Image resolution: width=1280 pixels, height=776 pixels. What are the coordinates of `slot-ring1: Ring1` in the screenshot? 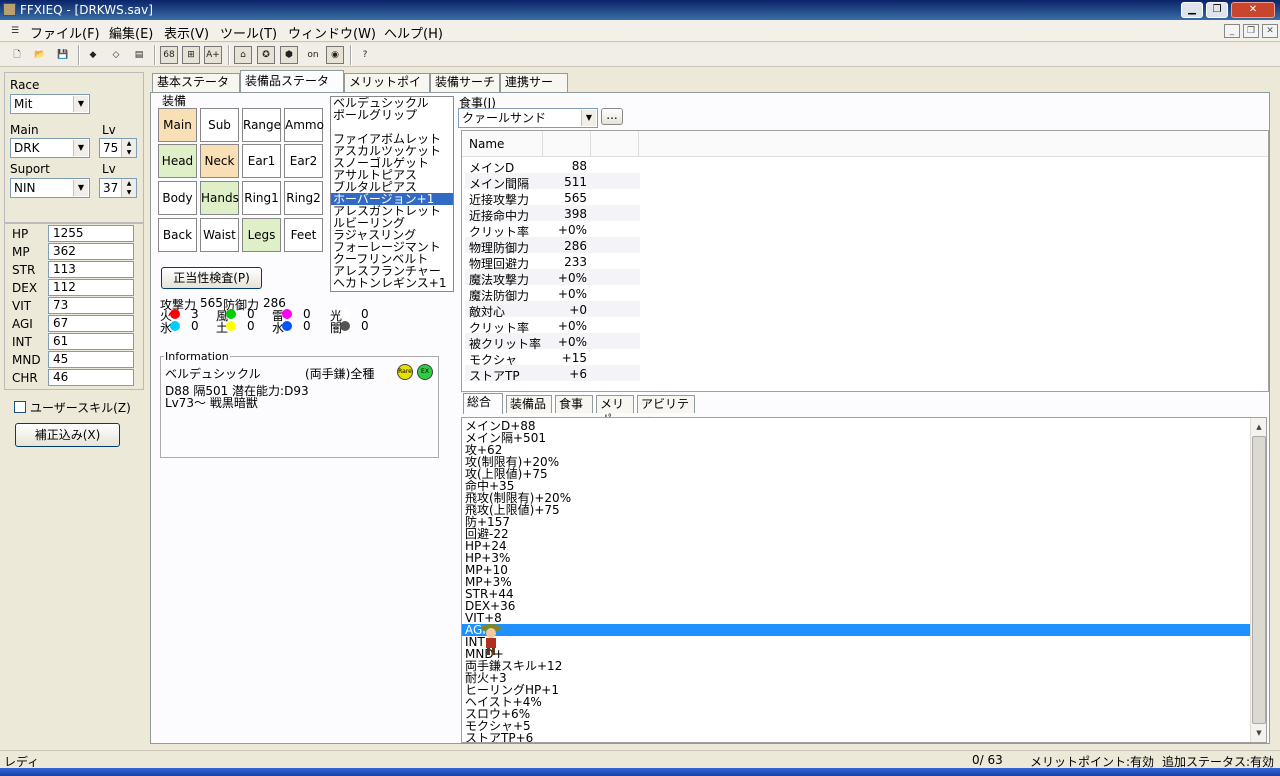 It's located at (261, 198).